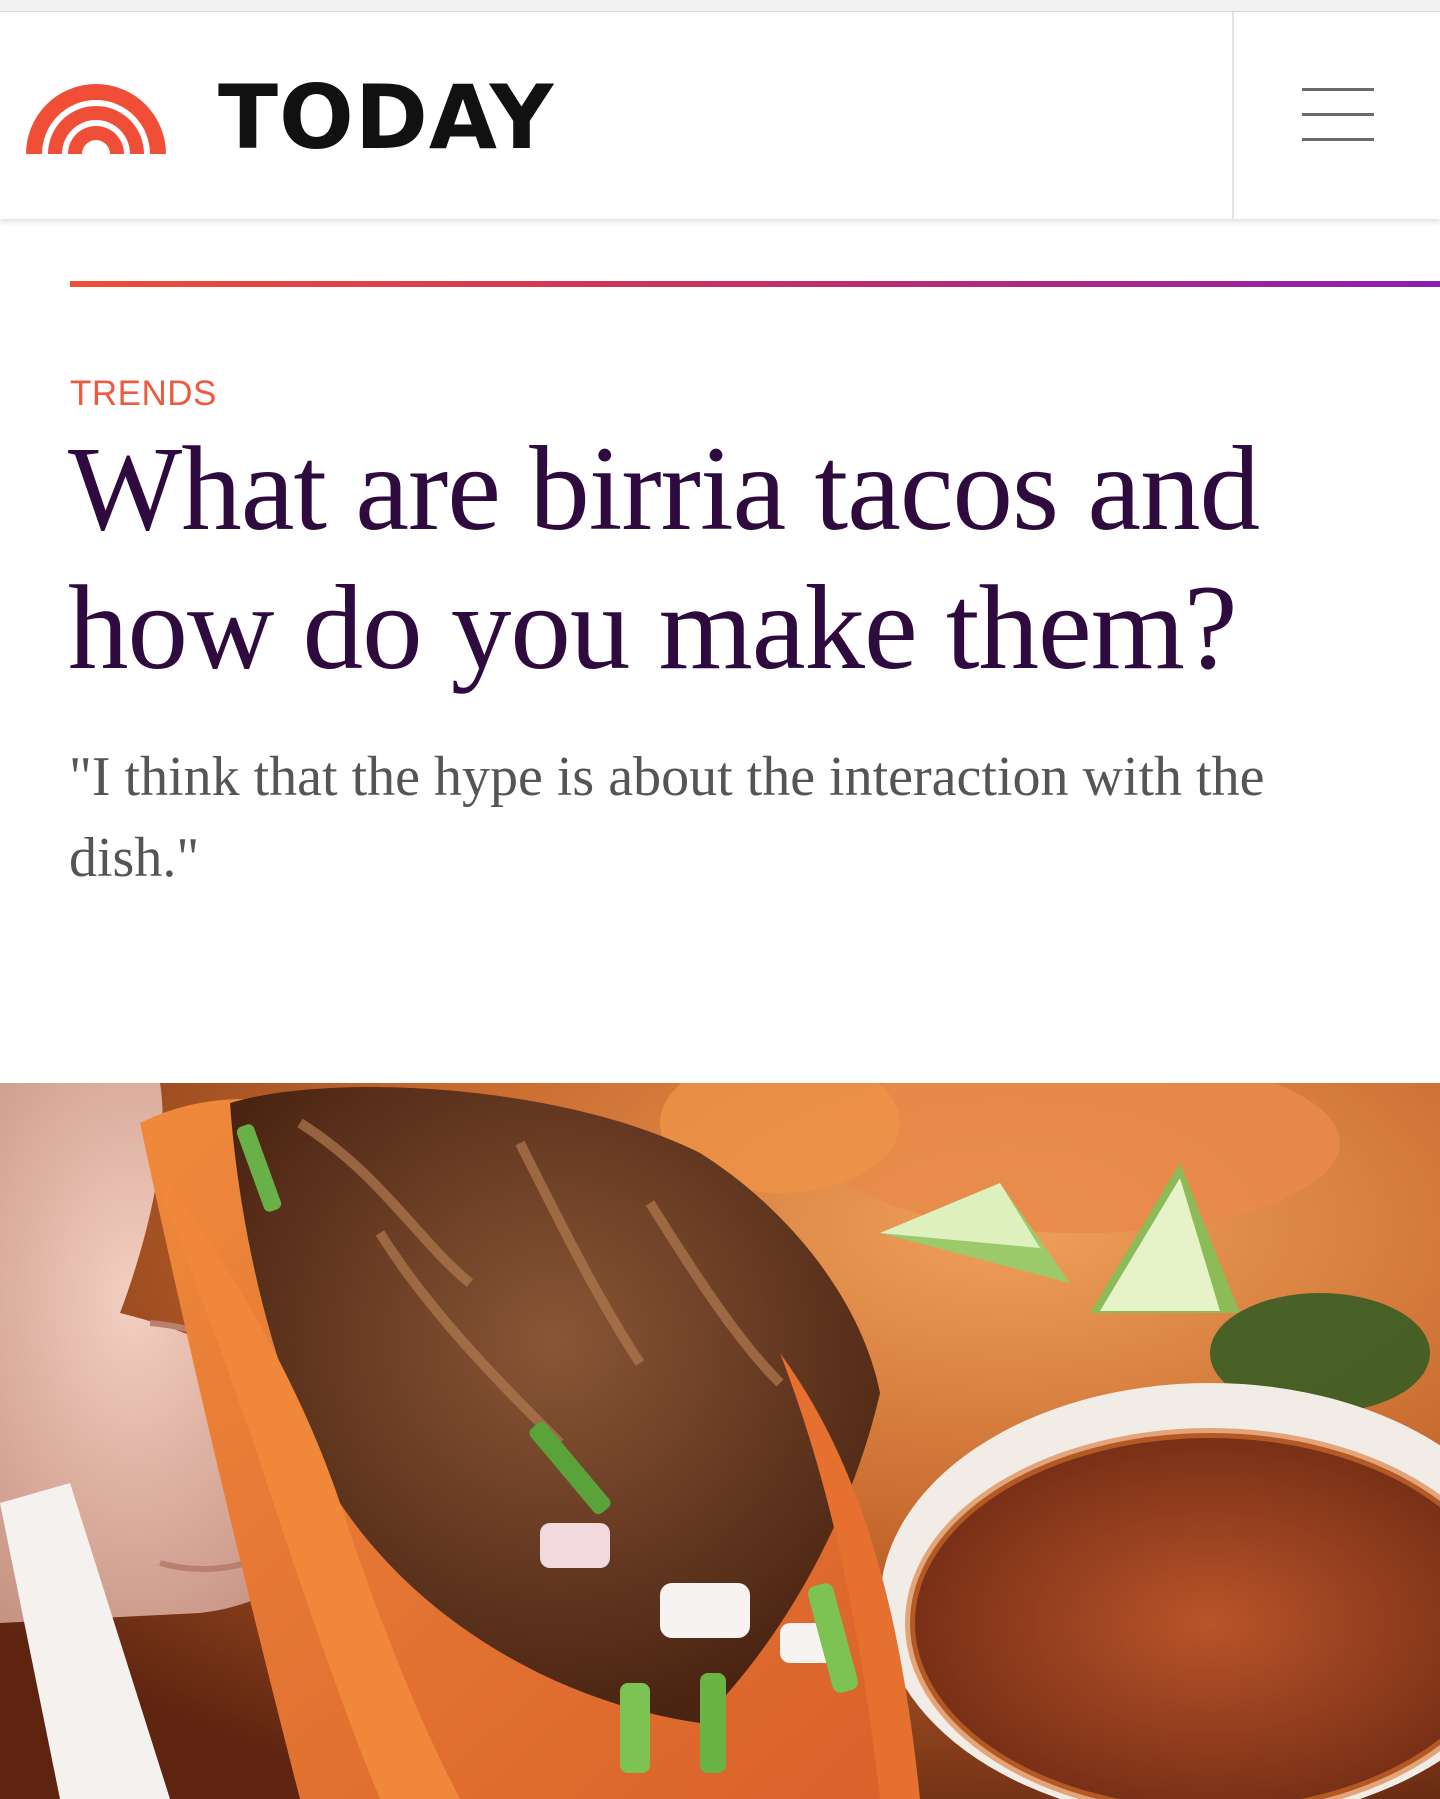 Image resolution: width=1440 pixels, height=1799 pixels. I want to click on site-header: TODAY, so click(720, 115).